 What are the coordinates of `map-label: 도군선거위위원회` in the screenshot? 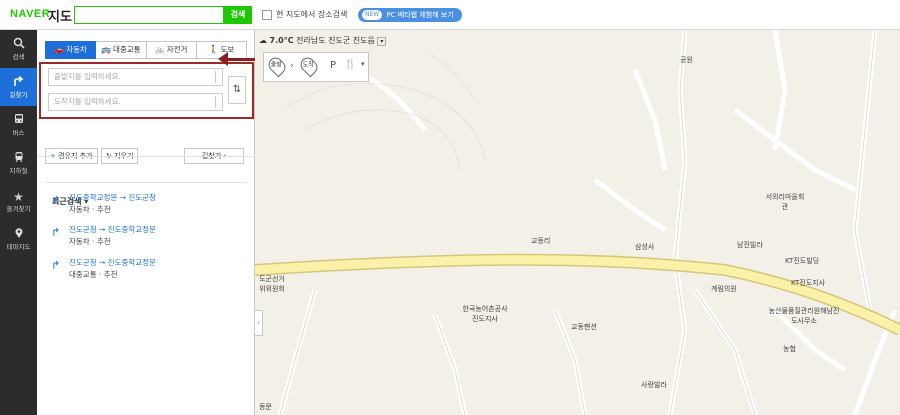 It's located at (272, 284).